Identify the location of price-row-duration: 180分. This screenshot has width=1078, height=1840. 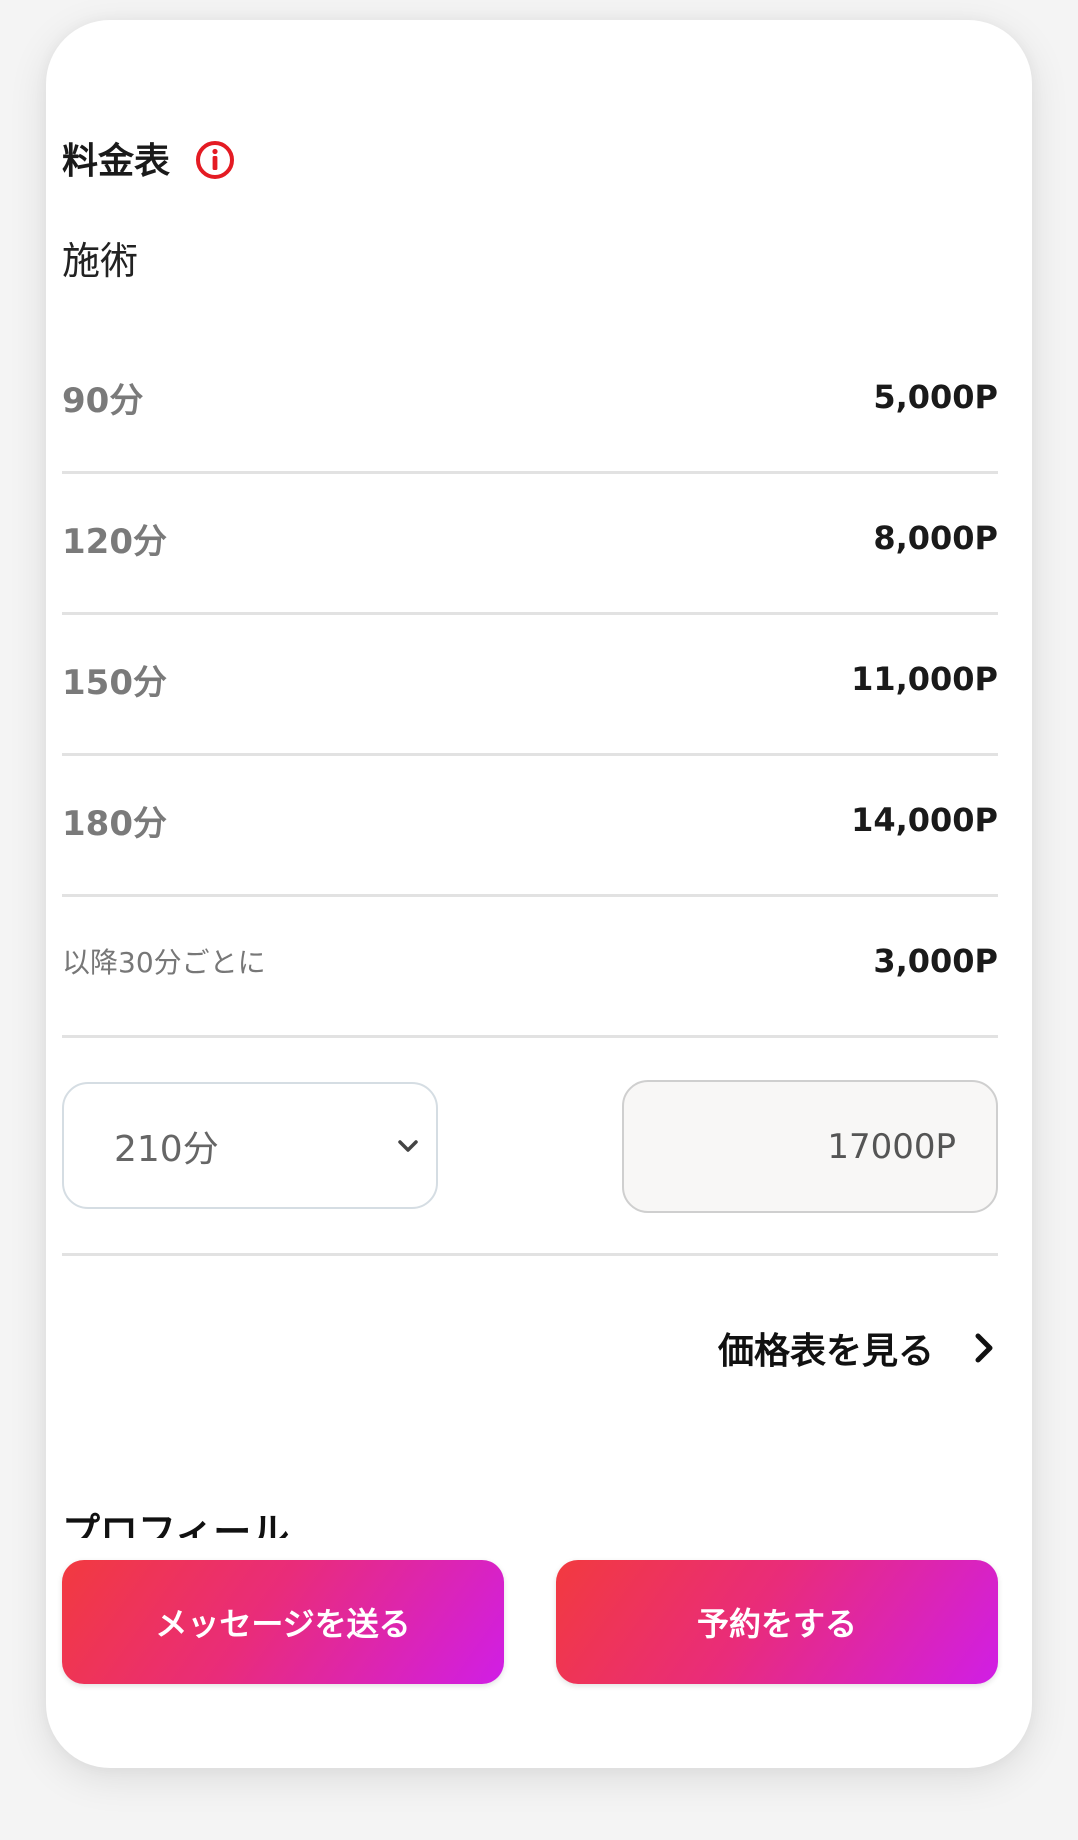
(114, 823).